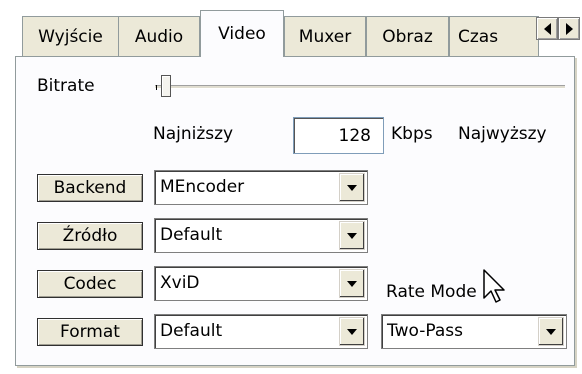  I want to click on tab-label: Muxer, so click(325, 36).